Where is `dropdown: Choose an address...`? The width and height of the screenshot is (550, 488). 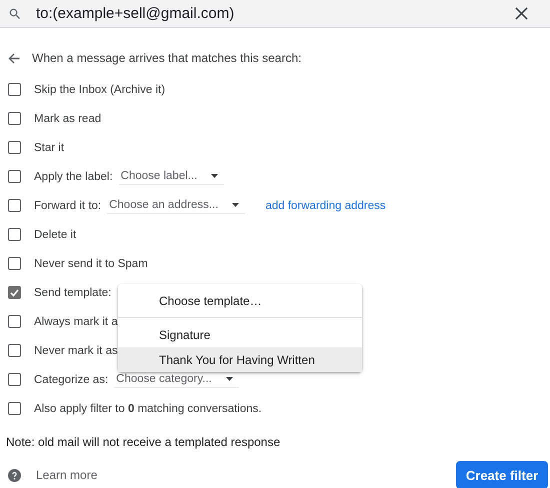
dropdown: Choose an address... is located at coordinates (176, 205).